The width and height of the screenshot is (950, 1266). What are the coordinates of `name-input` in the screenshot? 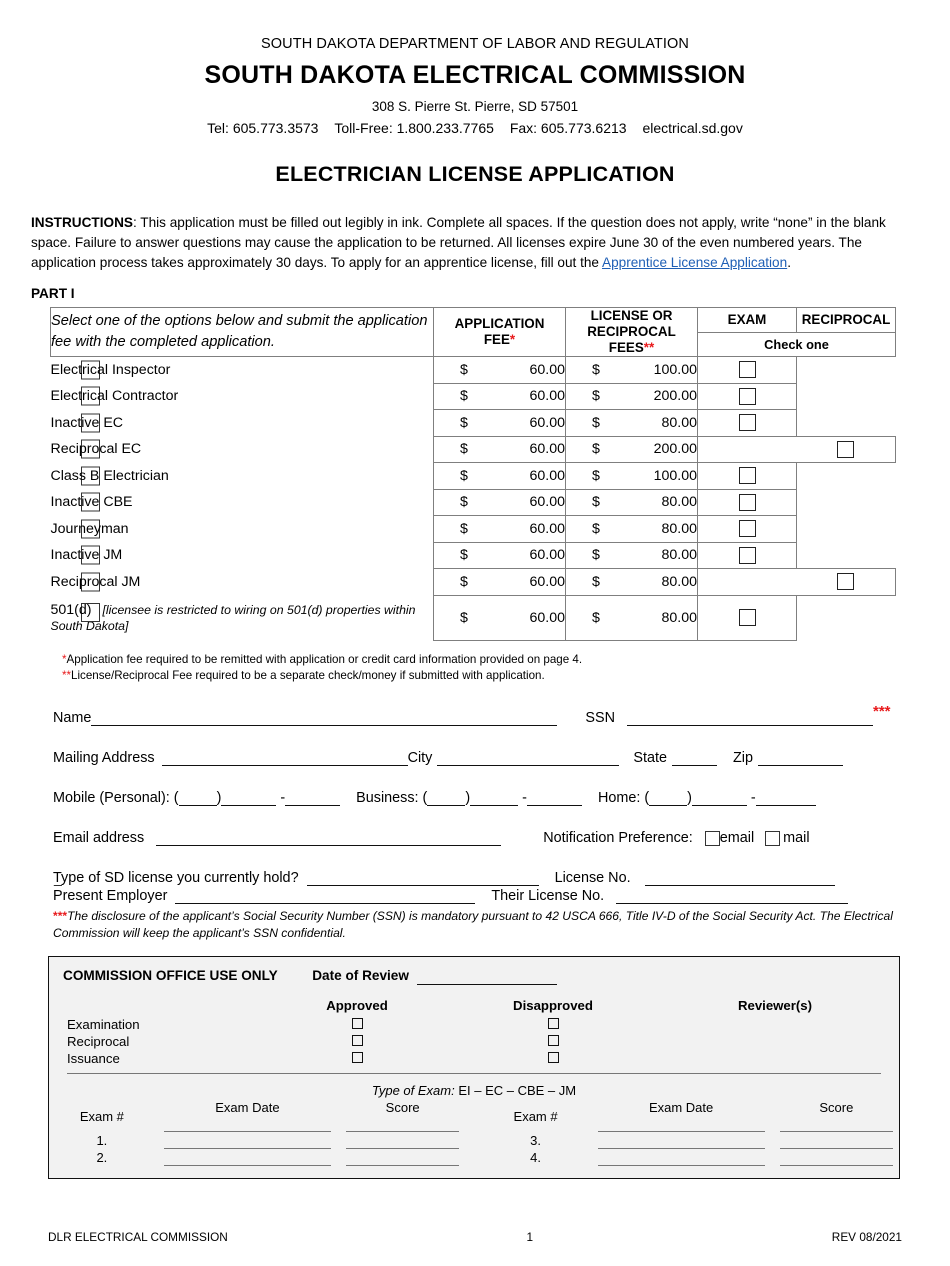 It's located at (324, 719).